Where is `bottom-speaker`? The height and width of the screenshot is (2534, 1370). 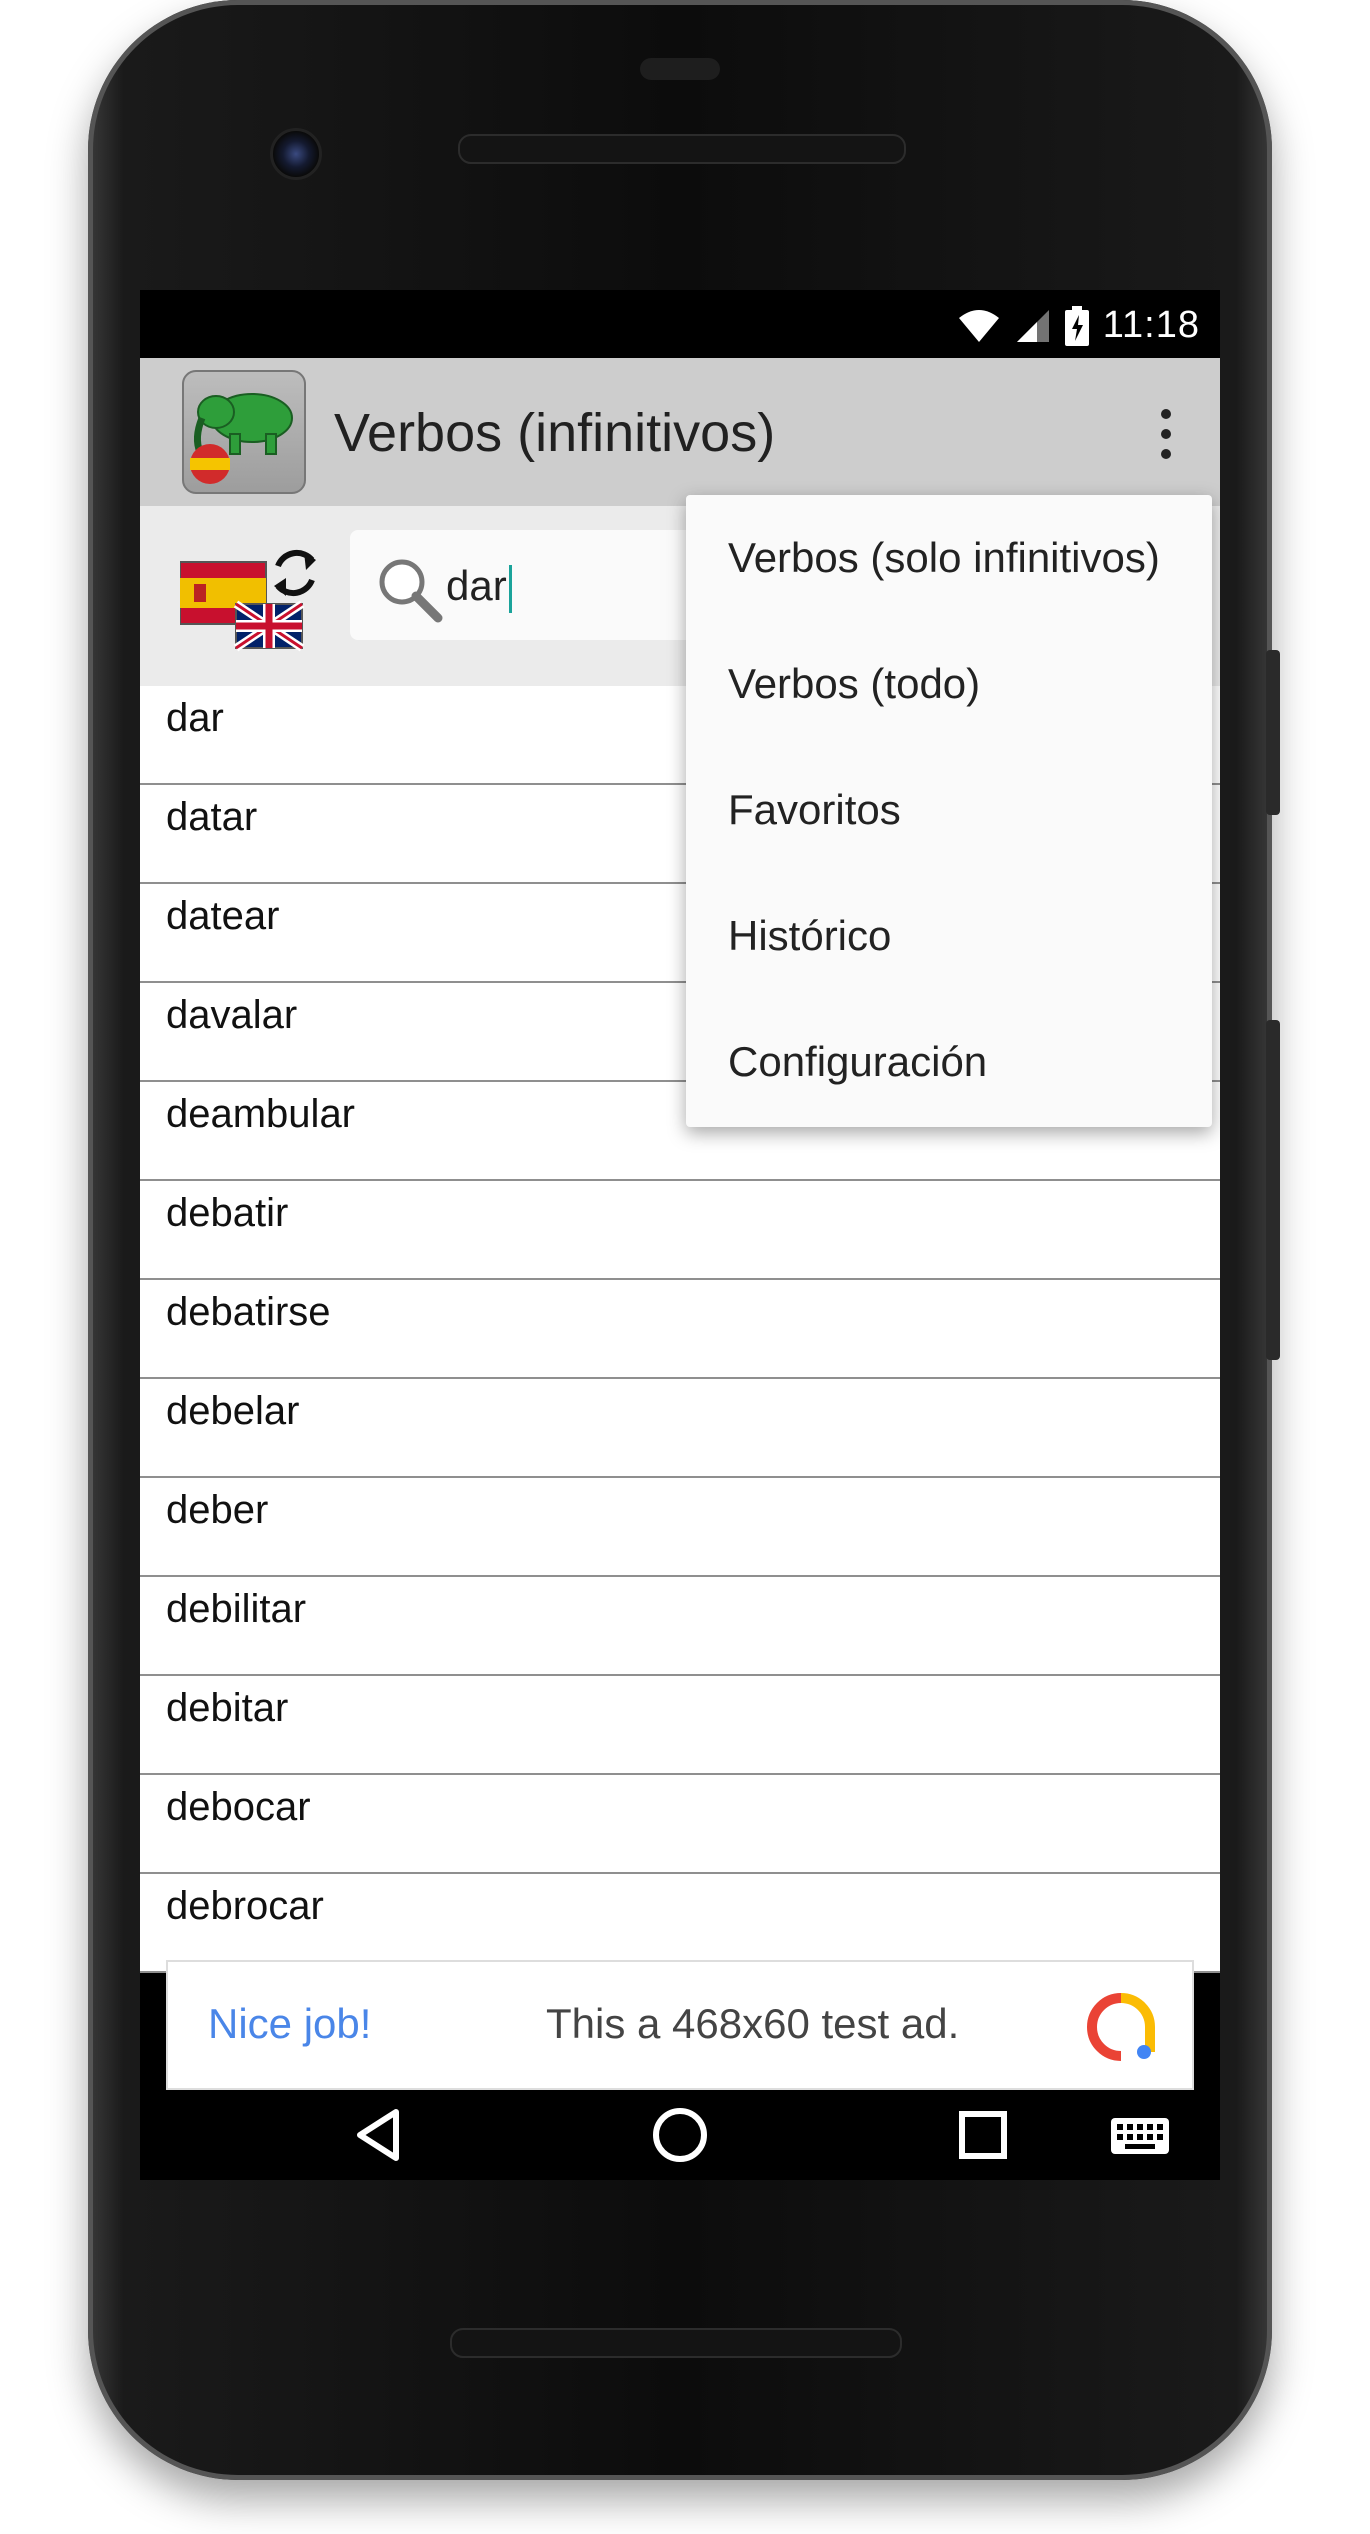
bottom-speaker is located at coordinates (676, 2343).